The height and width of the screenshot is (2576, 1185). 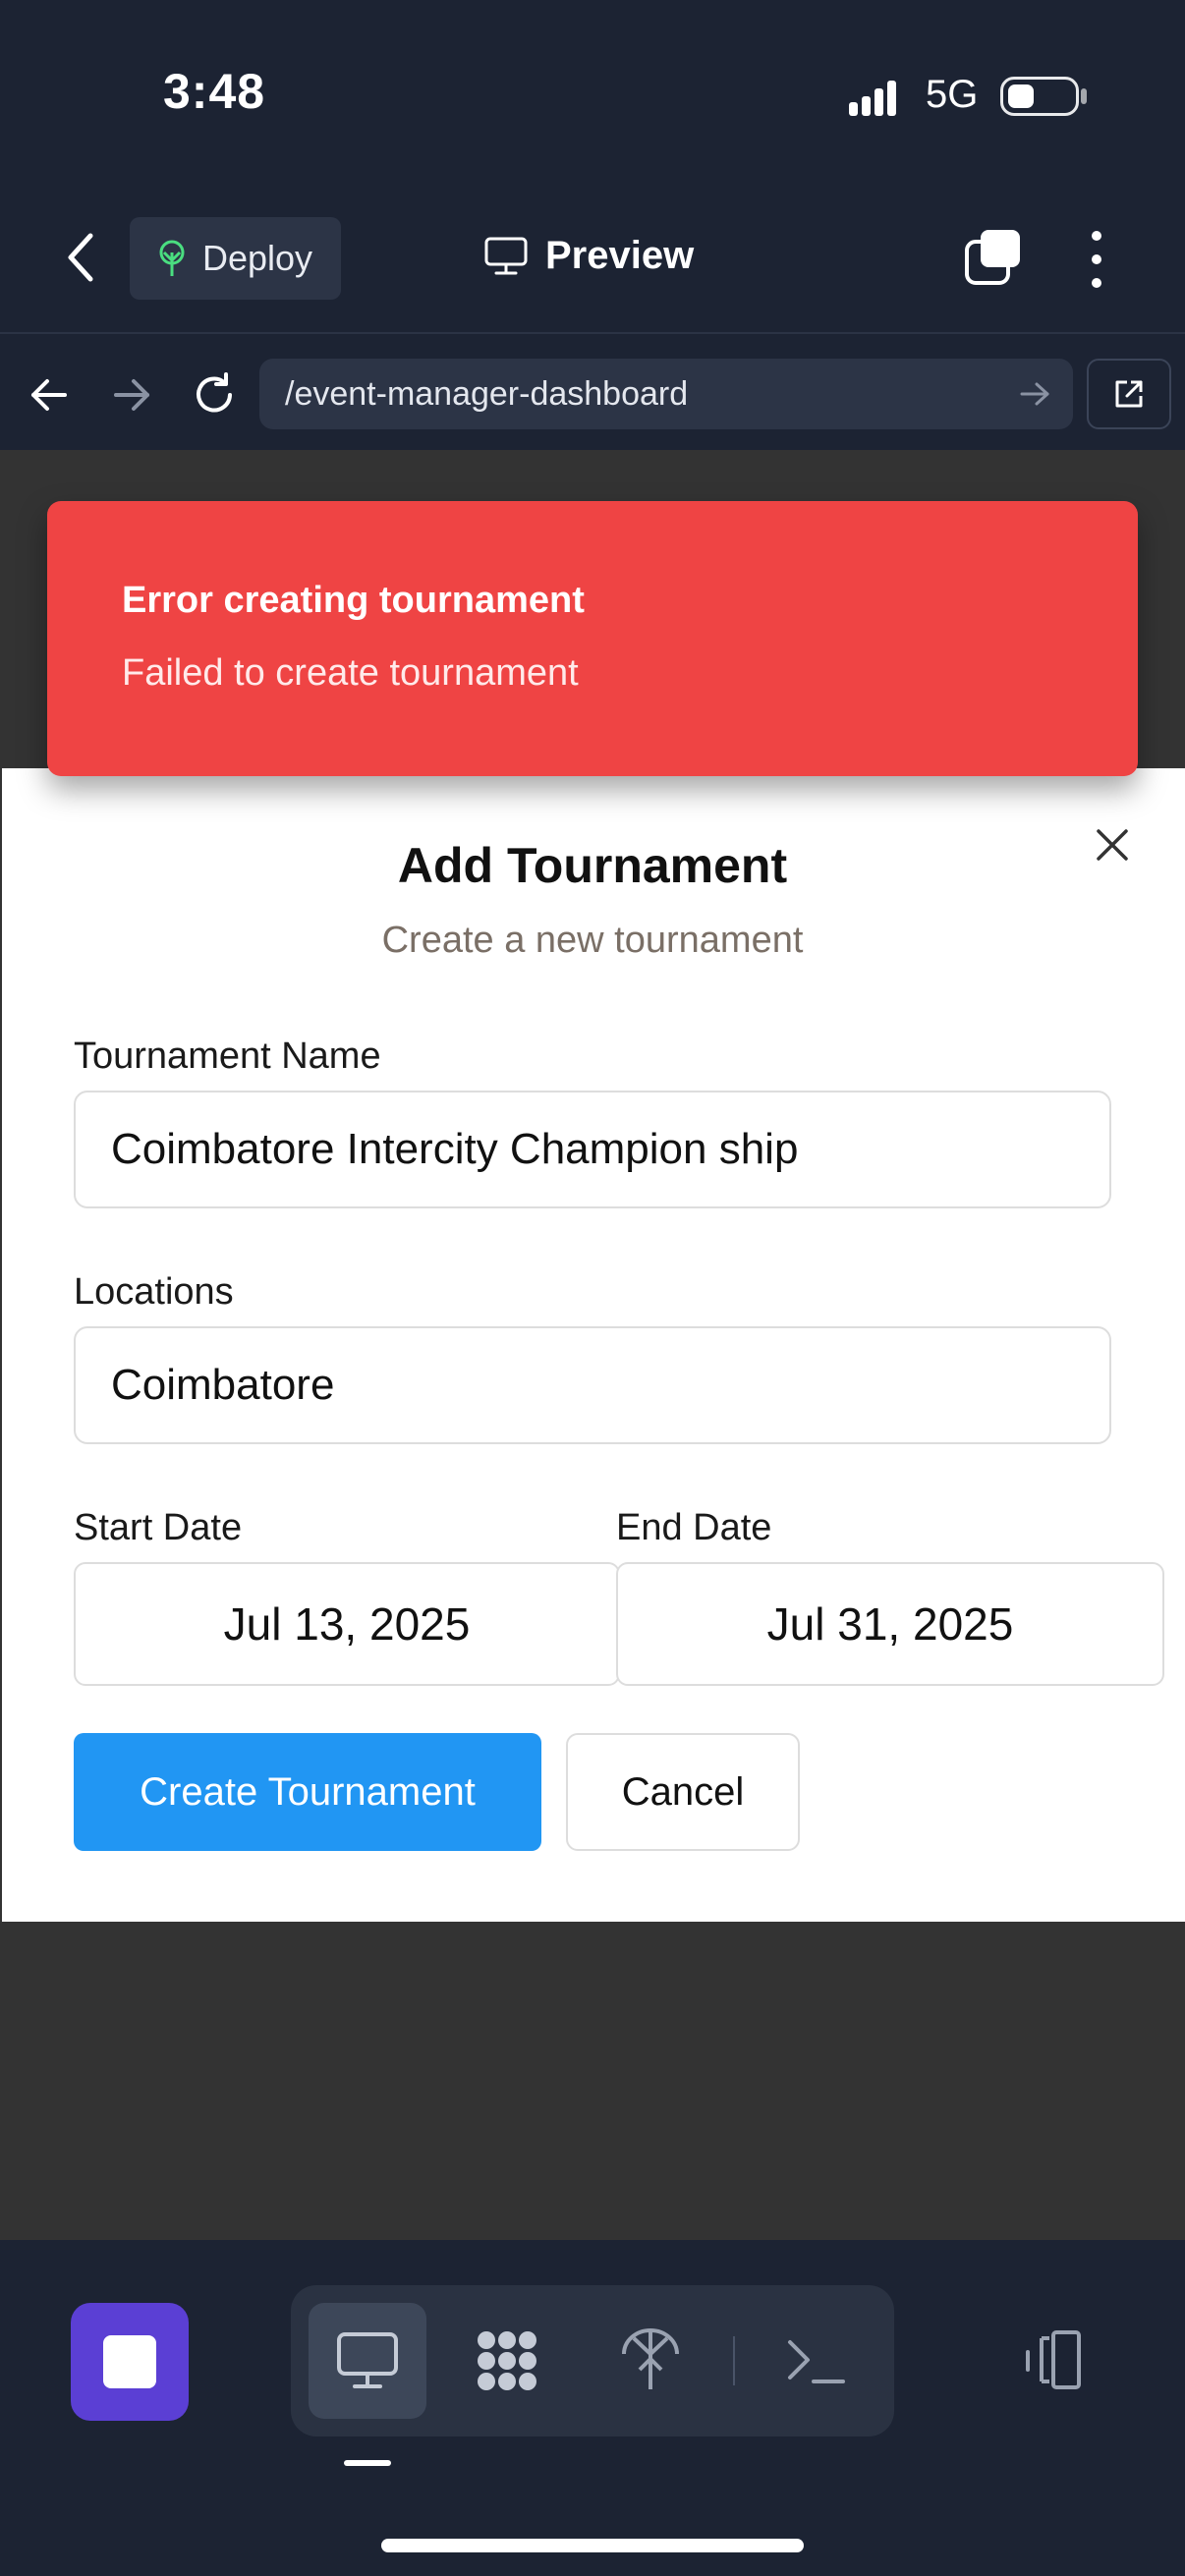 I want to click on end-date-input: Jul 31, 2025, so click(x=890, y=1624).